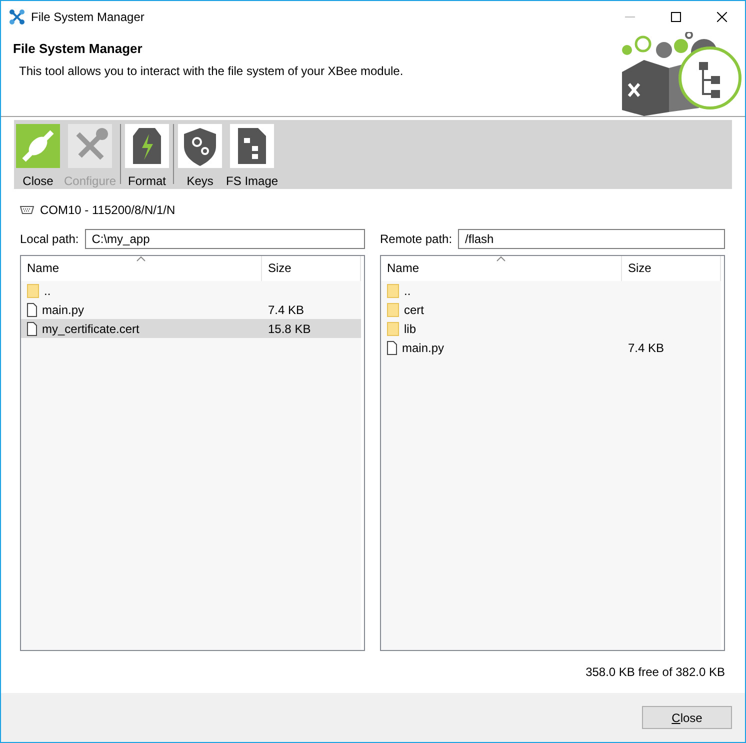  I want to click on file-name: lib, so click(410, 329).